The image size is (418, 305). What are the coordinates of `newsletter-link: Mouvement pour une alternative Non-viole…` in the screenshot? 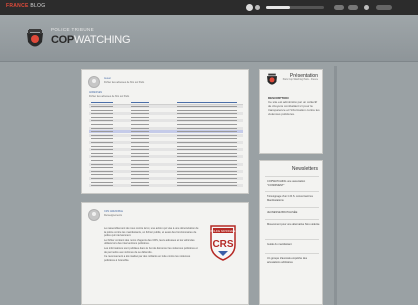 It's located at (294, 225).